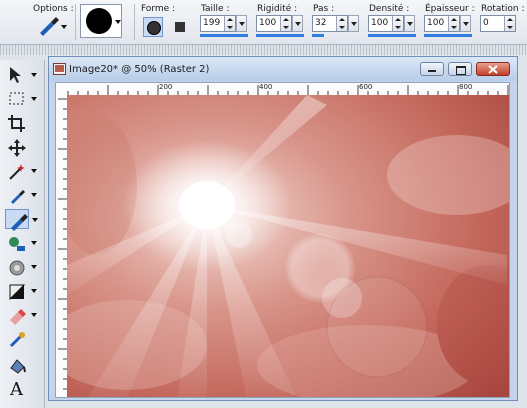 The height and width of the screenshot is (408, 527). I want to click on taille-field: 199, so click(223, 23).